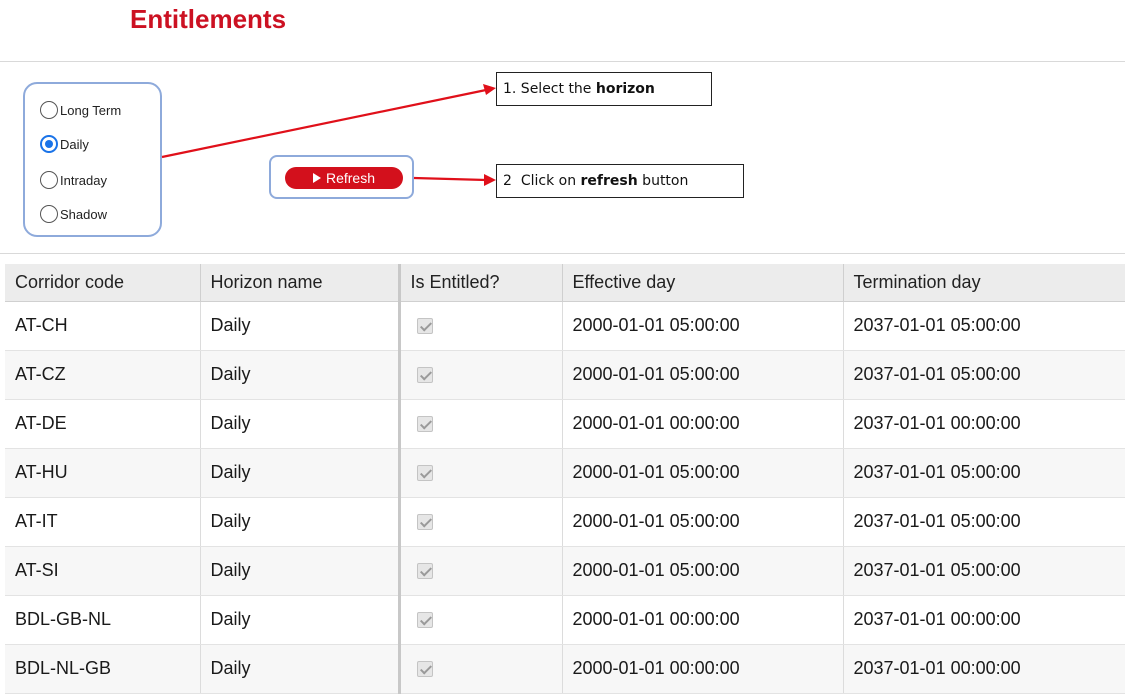 Image resolution: width=1125 pixels, height=700 pixels. What do you see at coordinates (300, 283) in the screenshot?
I see `column-header-horizon-name: Horizon name` at bounding box center [300, 283].